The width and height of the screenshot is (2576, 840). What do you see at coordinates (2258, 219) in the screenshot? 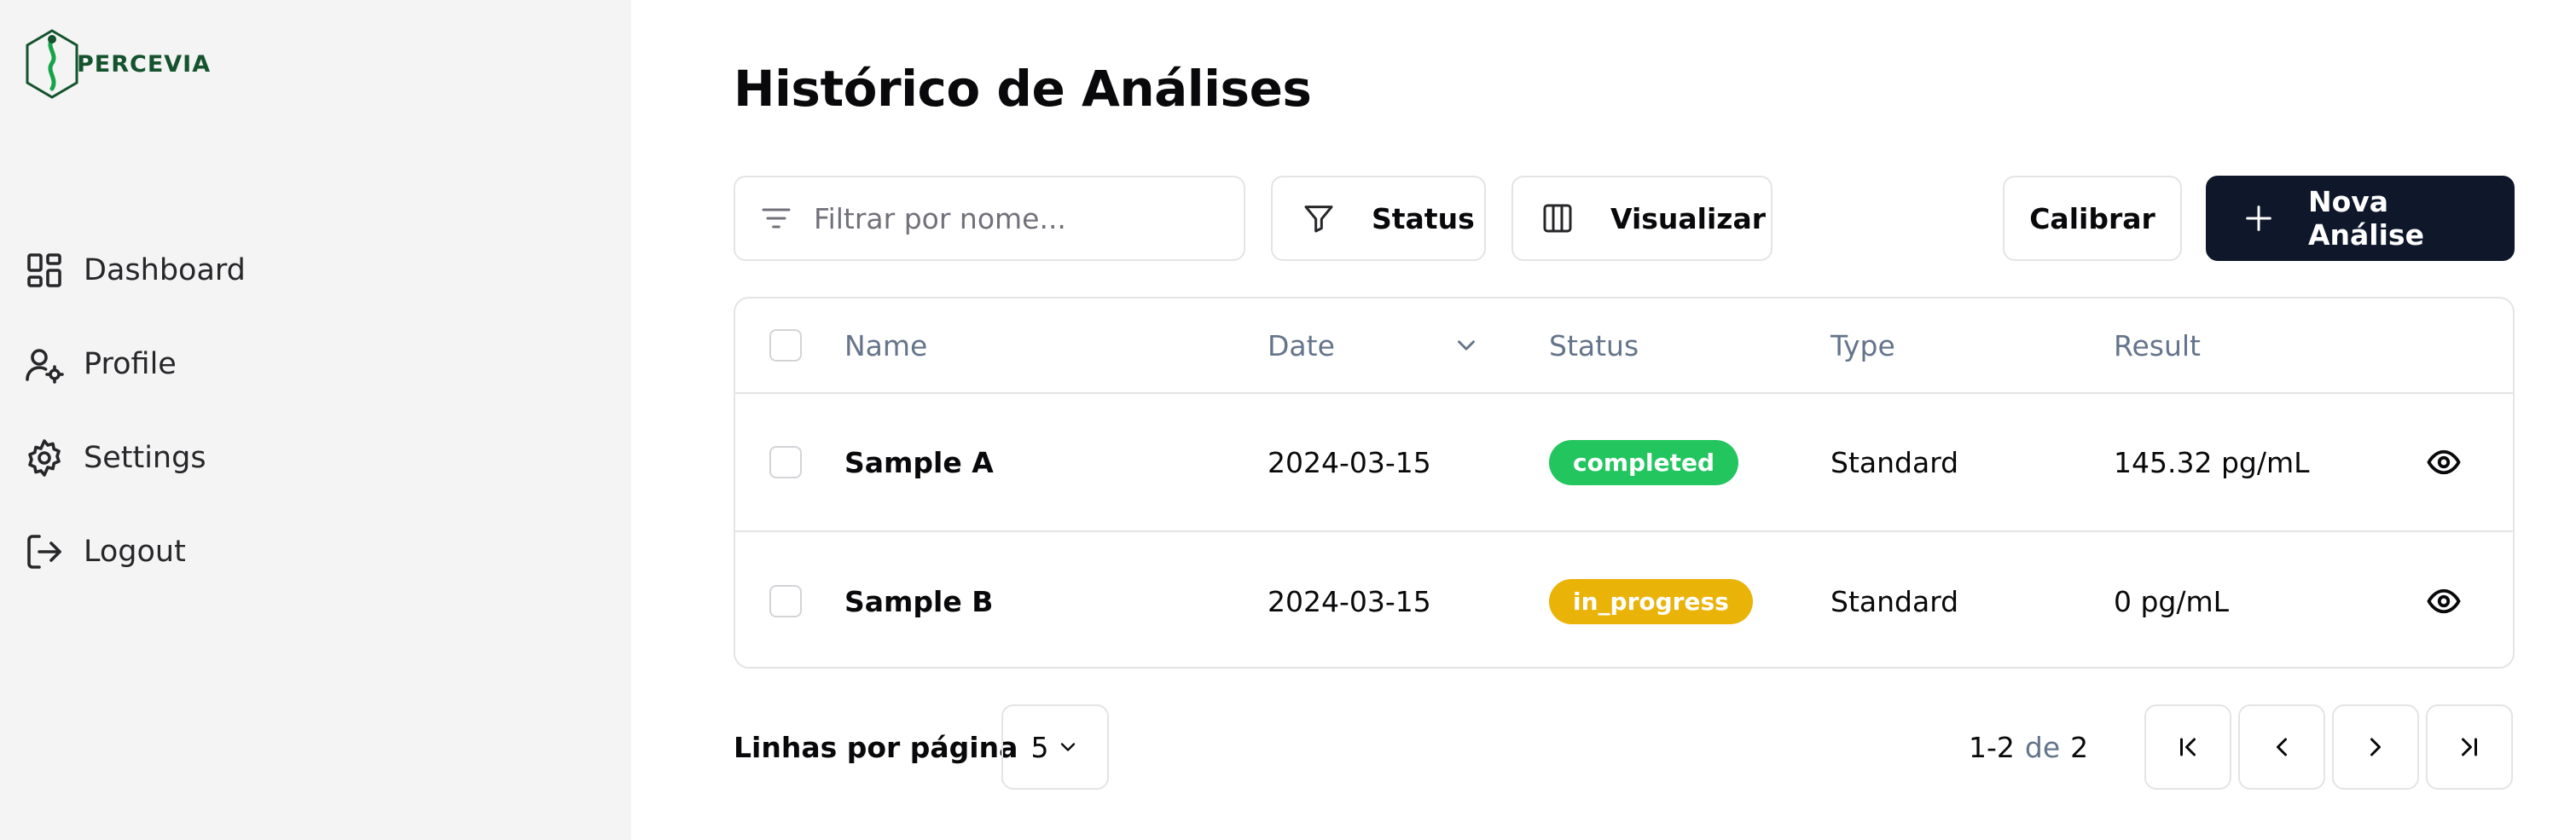
I see `plus-icon` at bounding box center [2258, 219].